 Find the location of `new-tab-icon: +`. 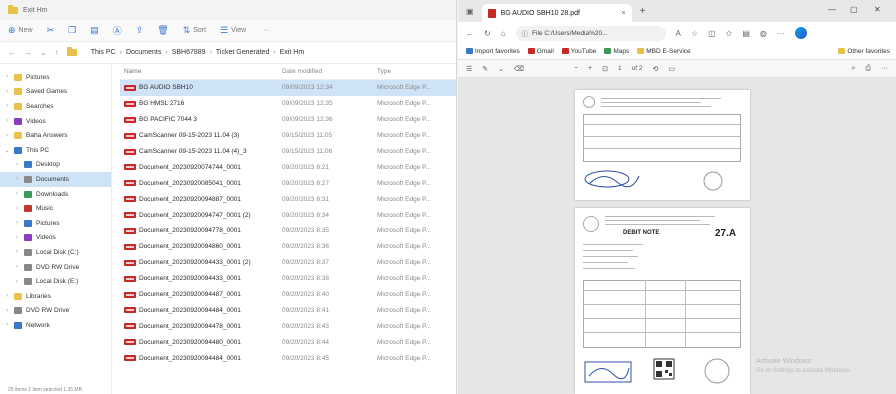

new-tab-icon: + is located at coordinates (643, 11).